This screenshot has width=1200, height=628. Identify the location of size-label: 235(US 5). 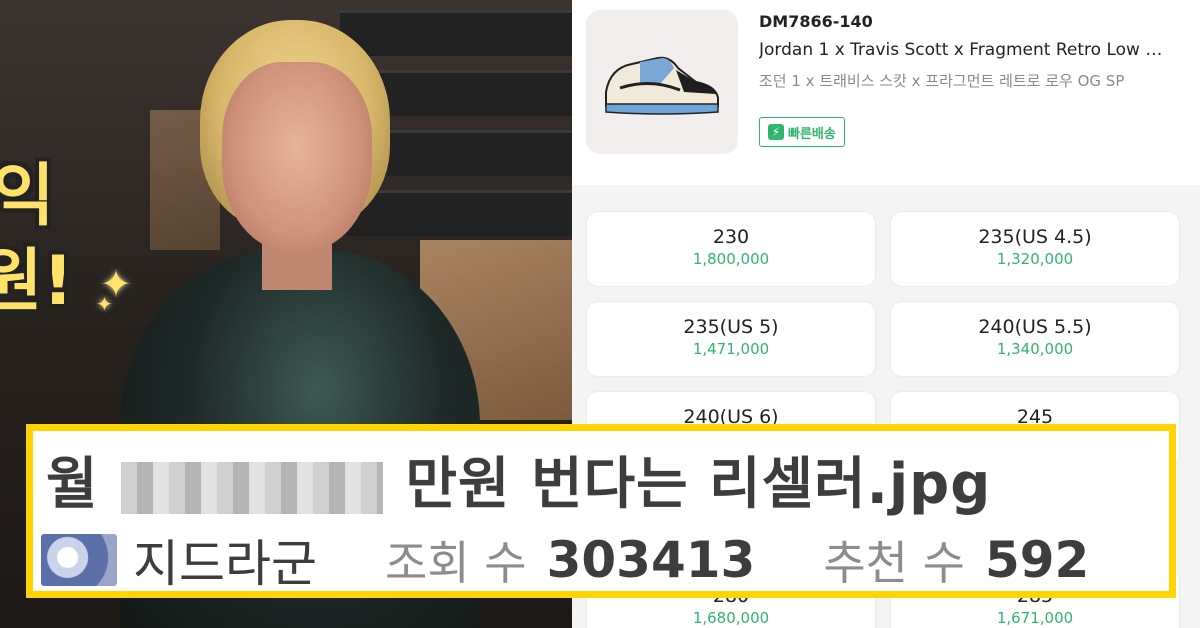
(731, 327).